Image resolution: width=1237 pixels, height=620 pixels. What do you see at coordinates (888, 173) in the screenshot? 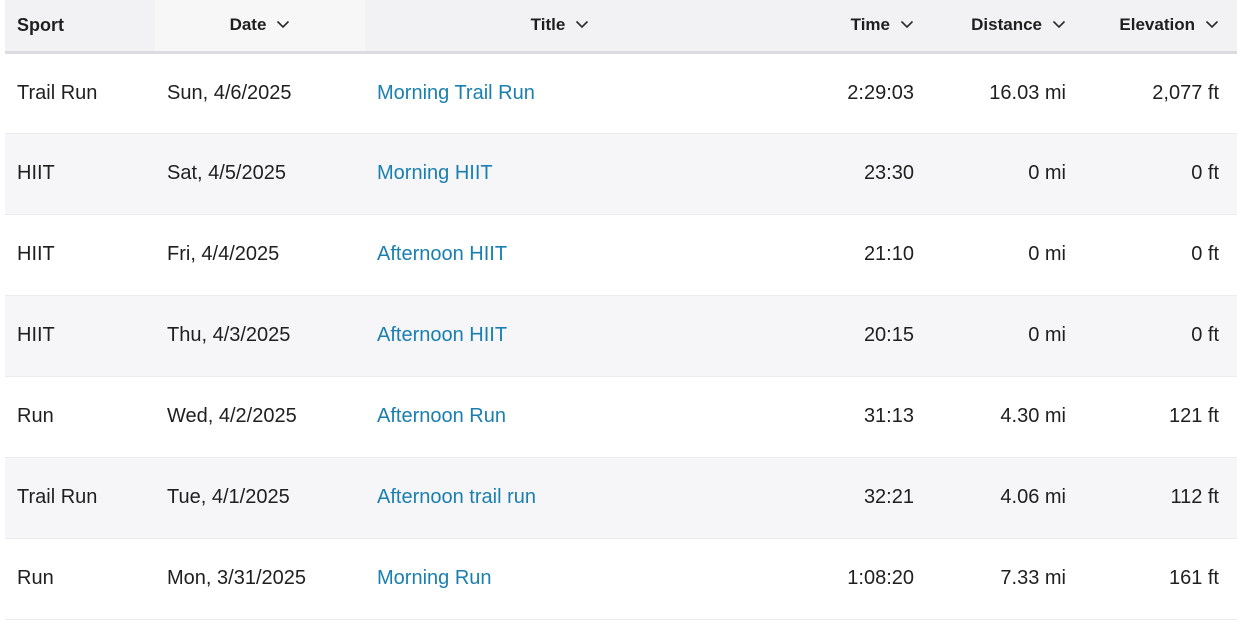
I see `cell-time: 23:30` at bounding box center [888, 173].